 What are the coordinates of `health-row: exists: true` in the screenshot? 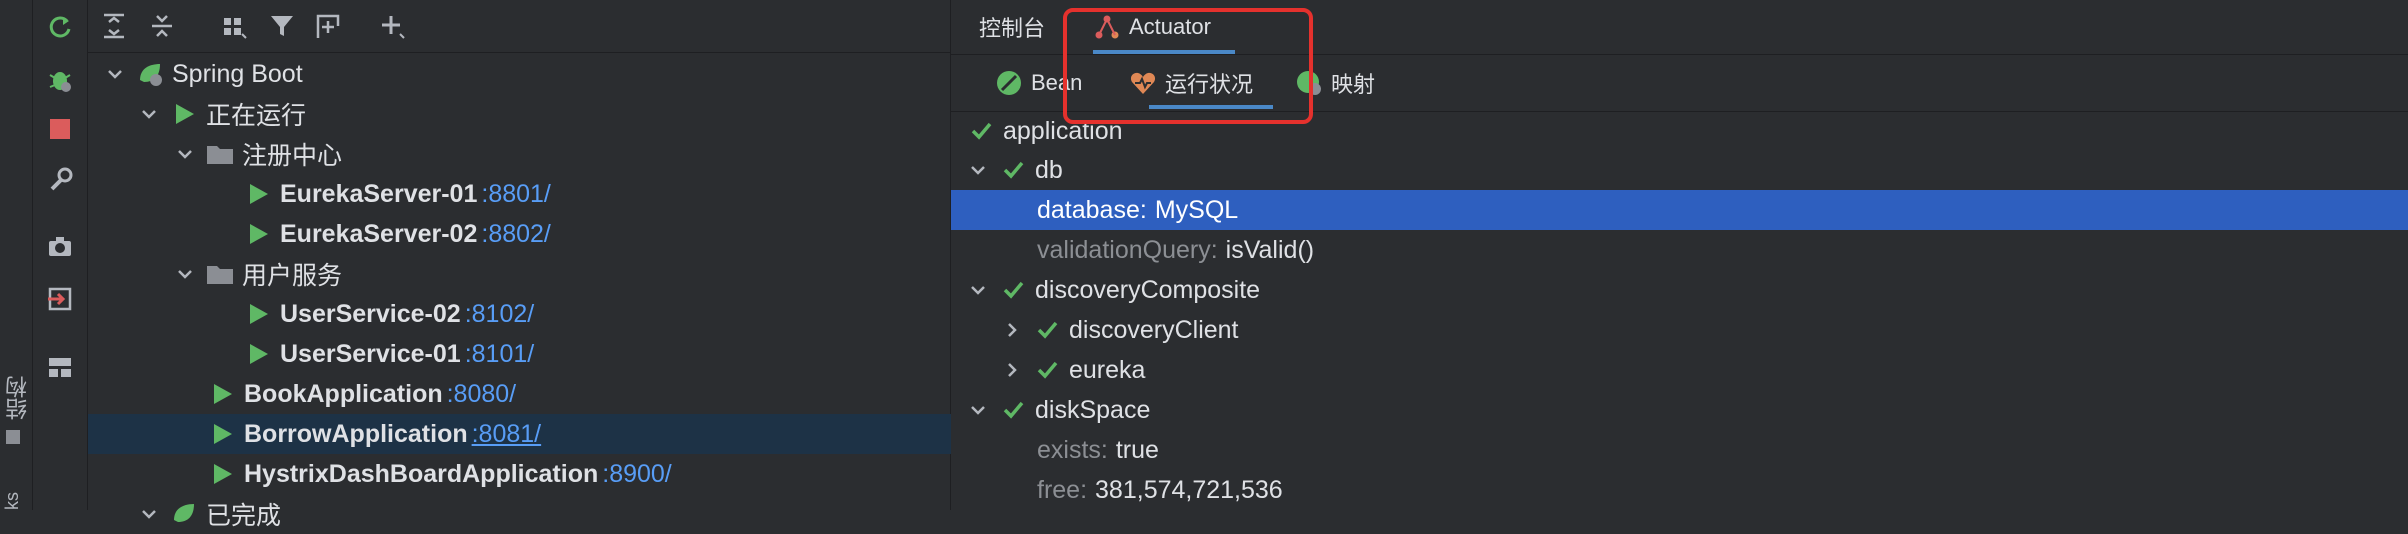 It's located at (1679, 450).